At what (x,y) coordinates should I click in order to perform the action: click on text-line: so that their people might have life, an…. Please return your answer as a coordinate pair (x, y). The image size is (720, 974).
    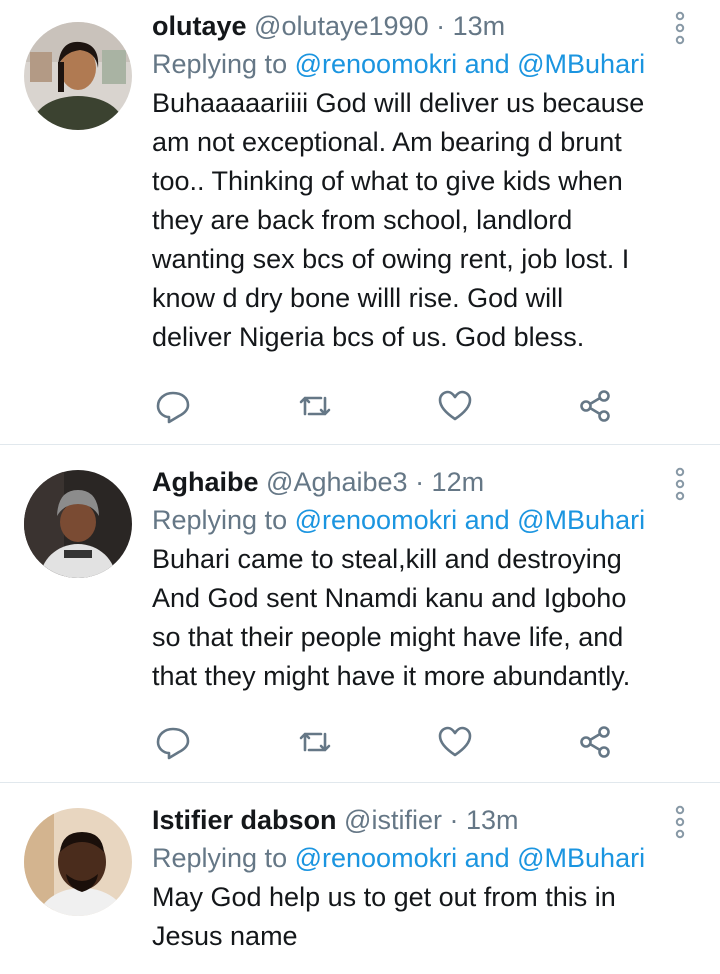
    Looking at the image, I should click on (388, 637).